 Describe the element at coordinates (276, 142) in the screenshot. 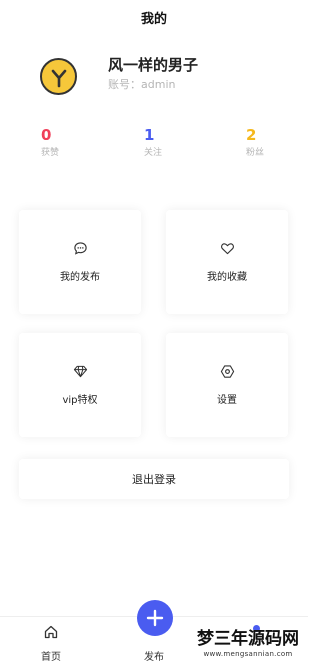

I see `stat-fans: 2 粉丝` at that location.